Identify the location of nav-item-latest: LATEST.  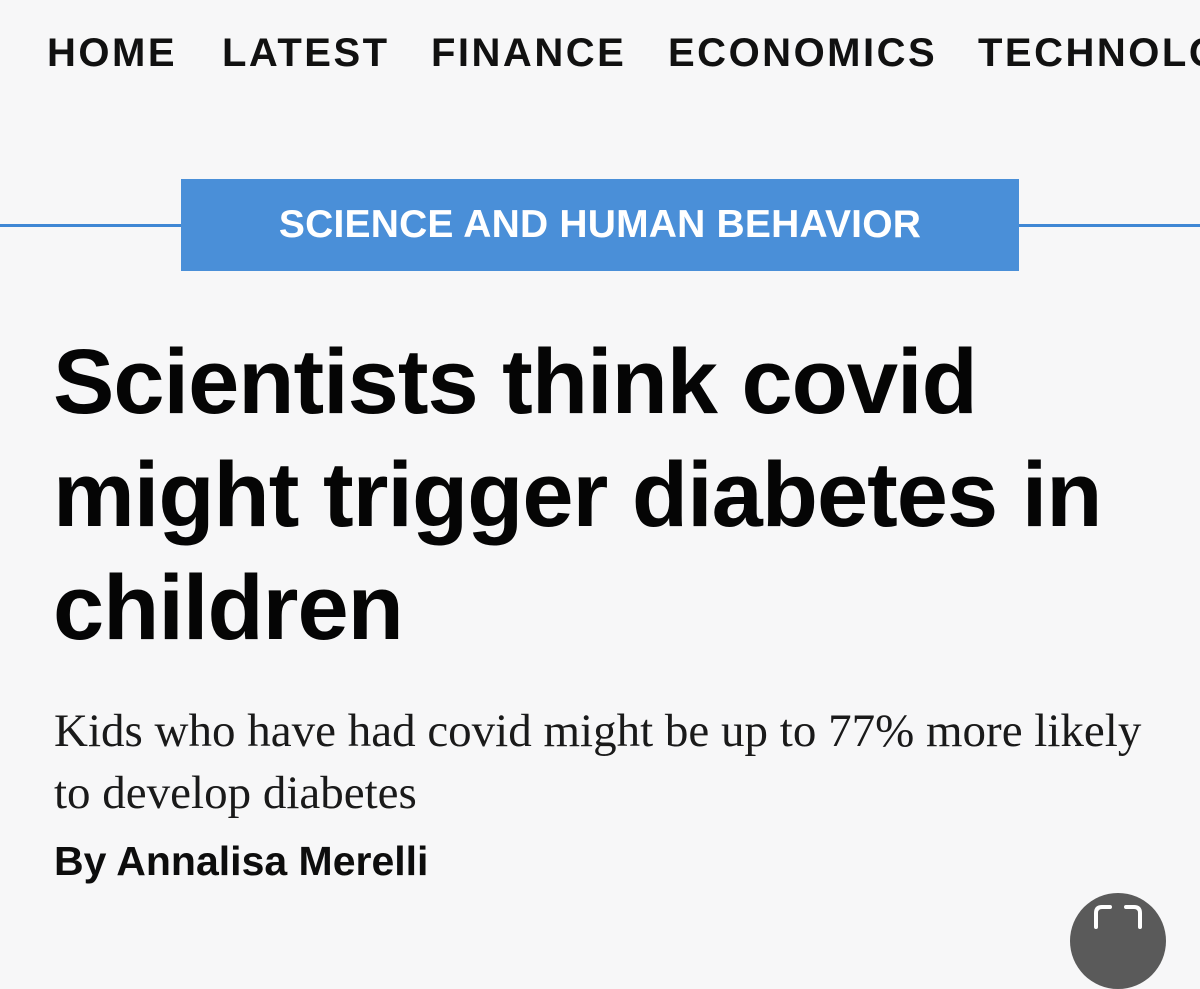
(306, 53).